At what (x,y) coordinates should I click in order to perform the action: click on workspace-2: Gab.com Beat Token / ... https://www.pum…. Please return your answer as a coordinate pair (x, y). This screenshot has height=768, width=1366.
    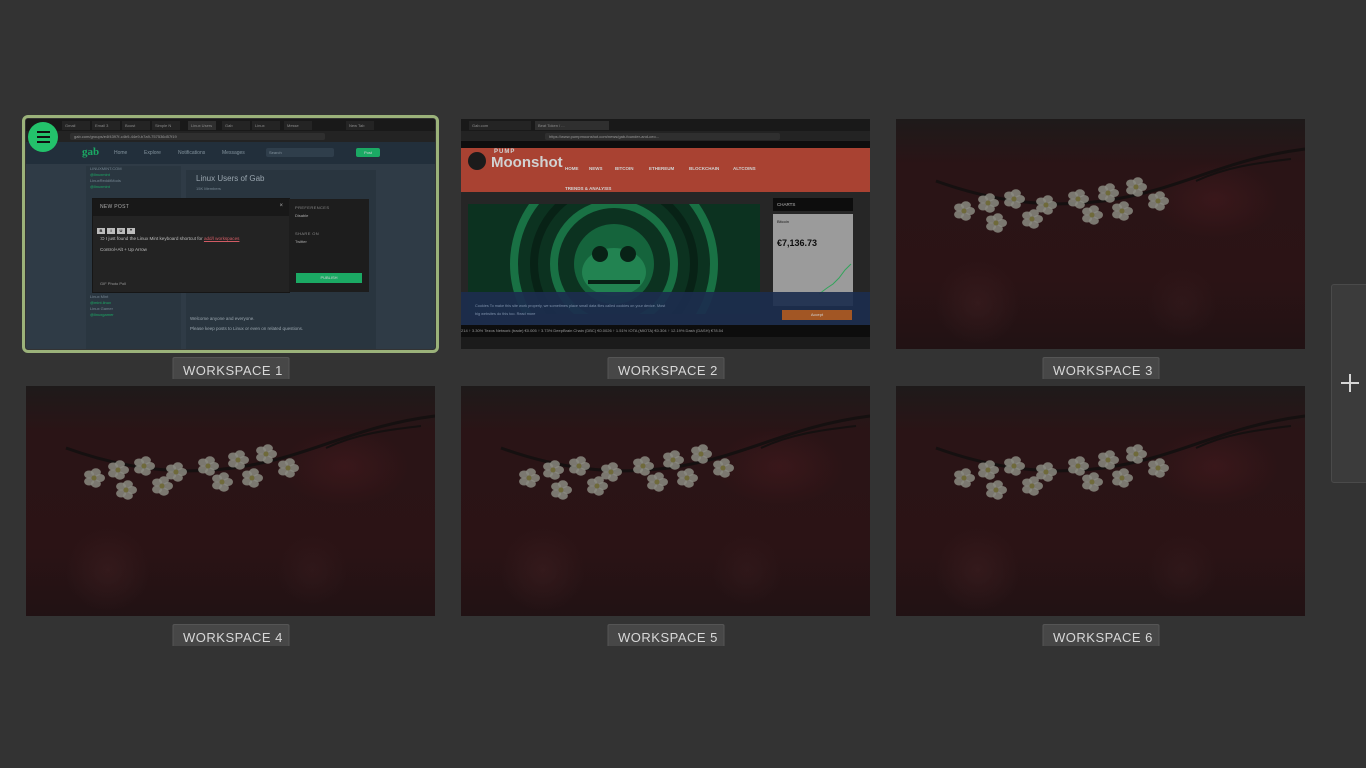
    Looking at the image, I should click on (665, 249).